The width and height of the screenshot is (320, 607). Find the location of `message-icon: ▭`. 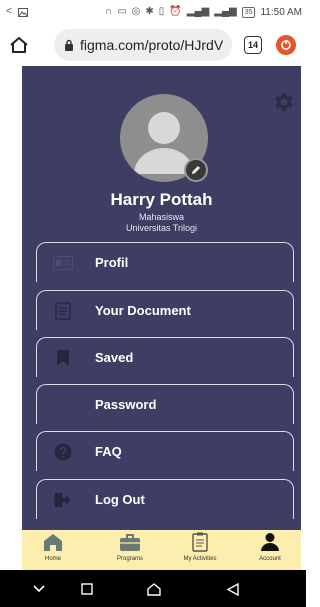

message-icon: ▭ is located at coordinates (122, 11).